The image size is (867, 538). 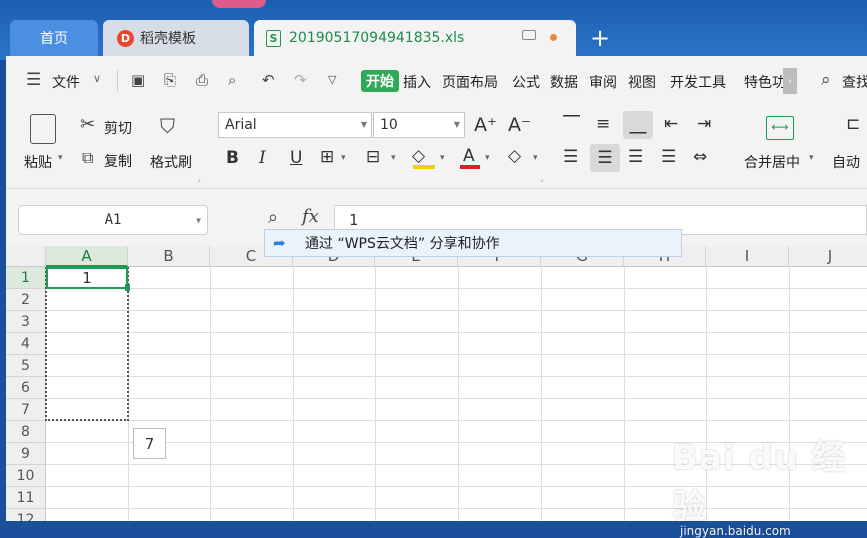 I want to click on row-header-2: 2, so click(x=26, y=300).